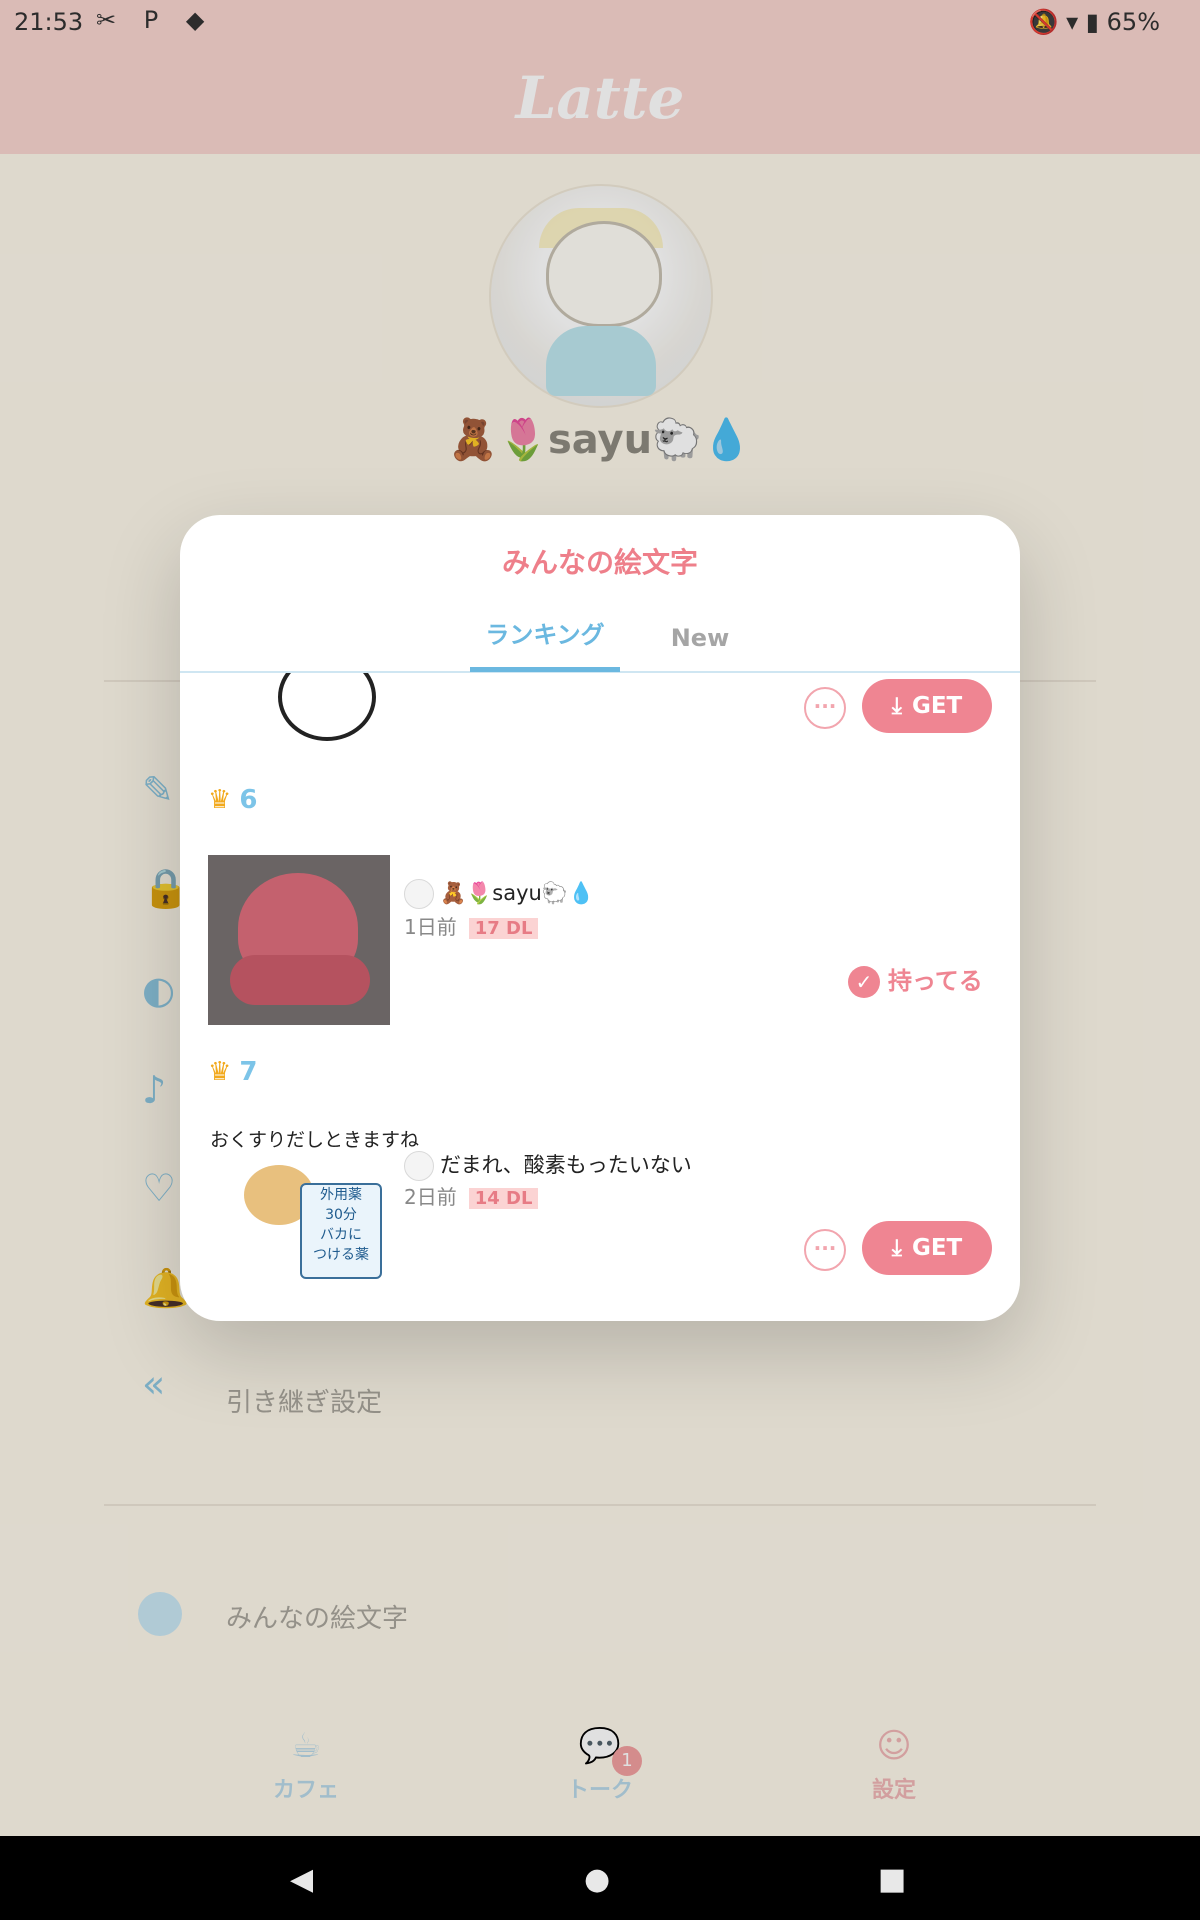 The image size is (1200, 1920). I want to click on tab-ranking: ランキング, so click(545, 638).